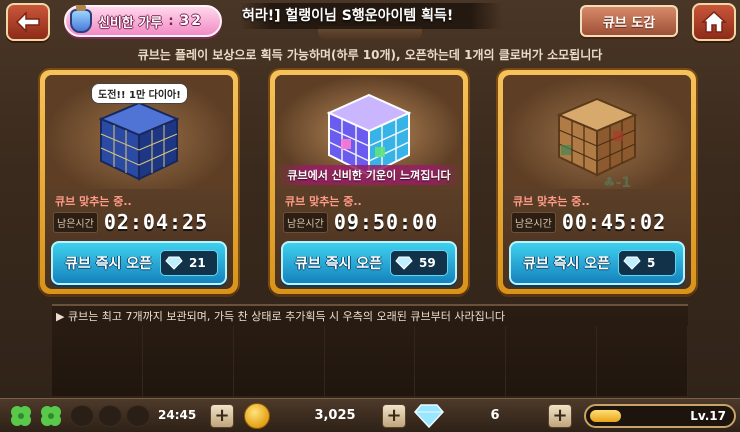 The image size is (740, 432). What do you see at coordinates (614, 222) in the screenshot?
I see `time-remaining-value: 00:45:02` at bounding box center [614, 222].